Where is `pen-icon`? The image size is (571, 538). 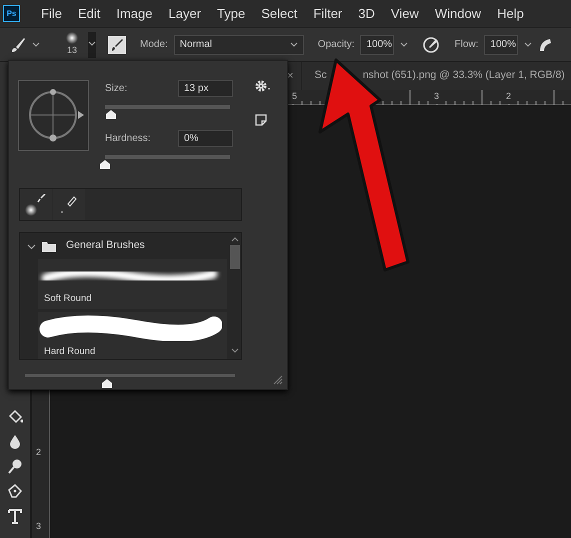
pen-icon is located at coordinates (15, 491).